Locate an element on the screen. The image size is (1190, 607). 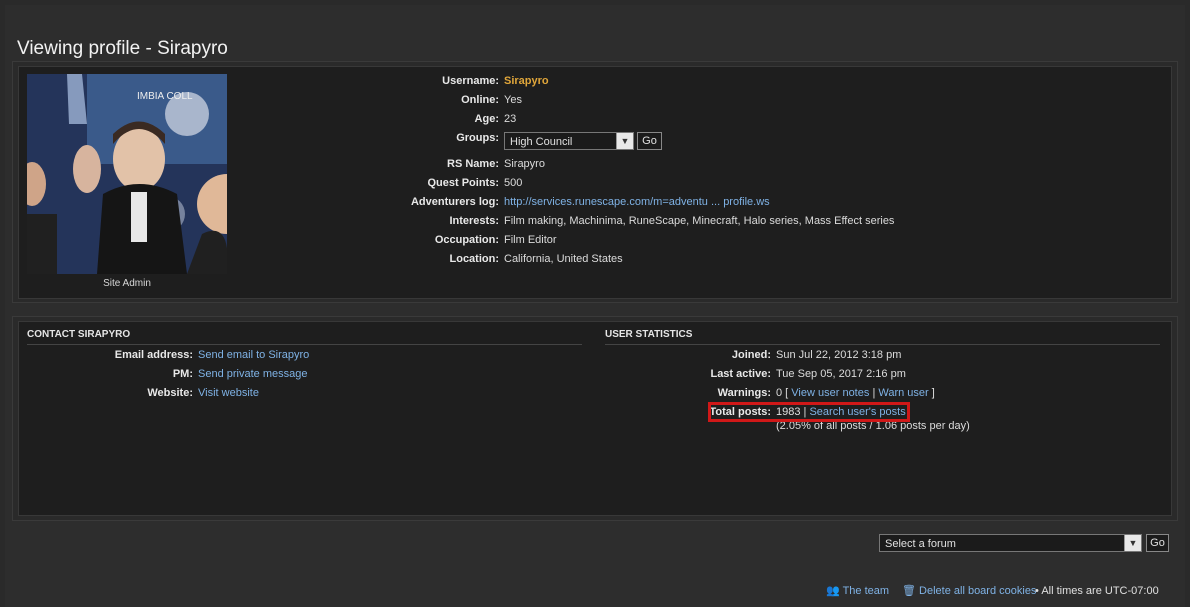
total-posts-highlight is located at coordinates (809, 412).